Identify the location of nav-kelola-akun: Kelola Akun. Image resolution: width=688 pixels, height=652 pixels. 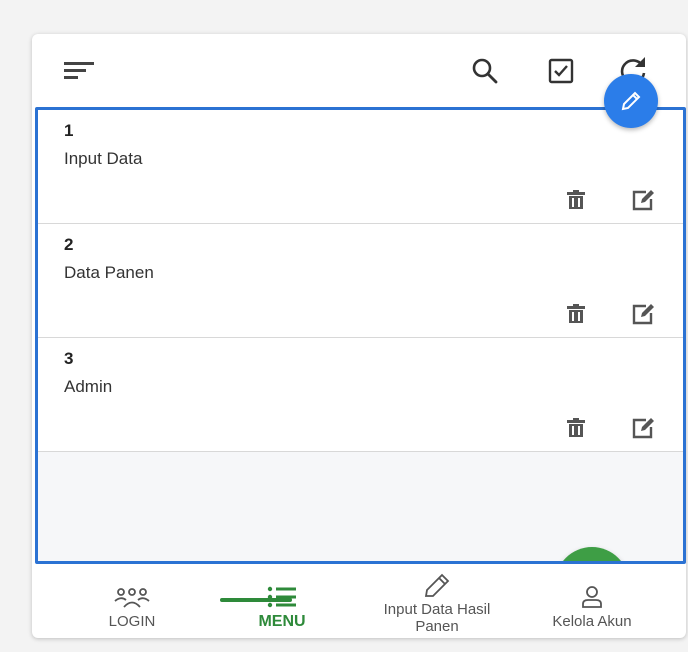
(592, 601).